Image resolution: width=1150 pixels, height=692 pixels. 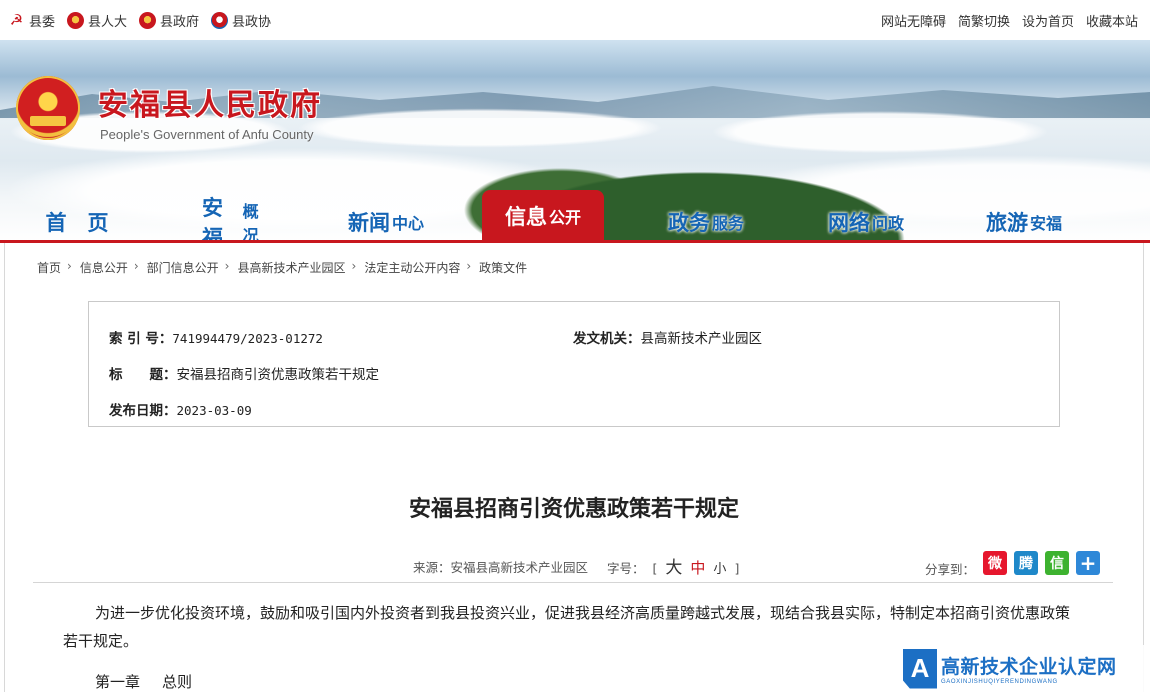 I want to click on divider, so click(x=573, y=582).